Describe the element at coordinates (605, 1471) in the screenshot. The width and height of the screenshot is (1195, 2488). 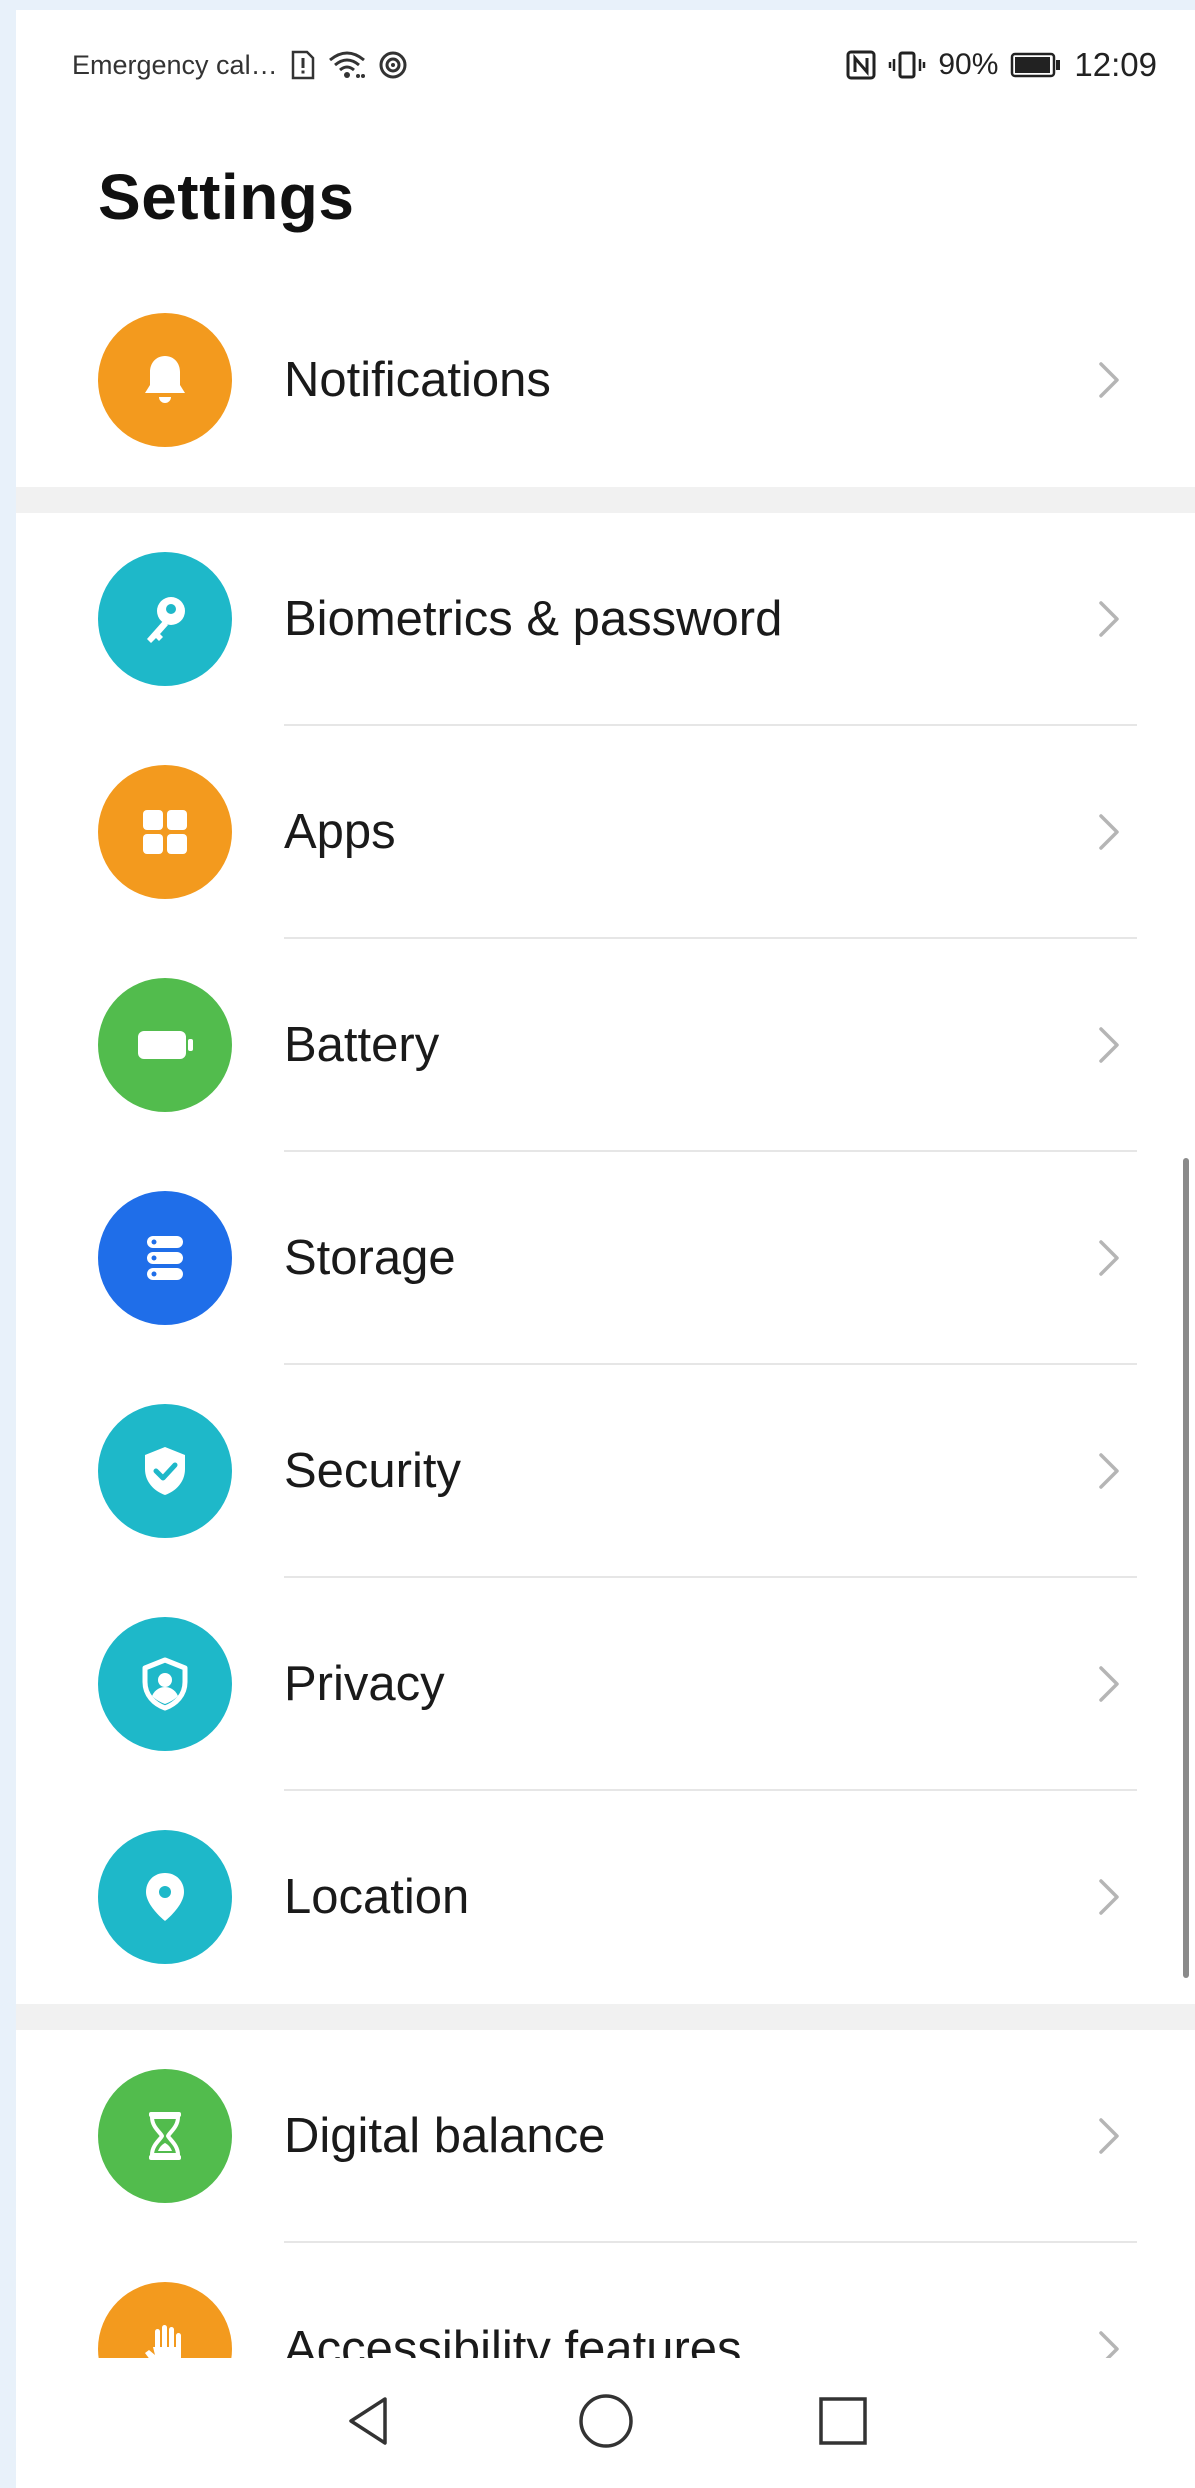
I see `settings-item-security: Security` at that location.